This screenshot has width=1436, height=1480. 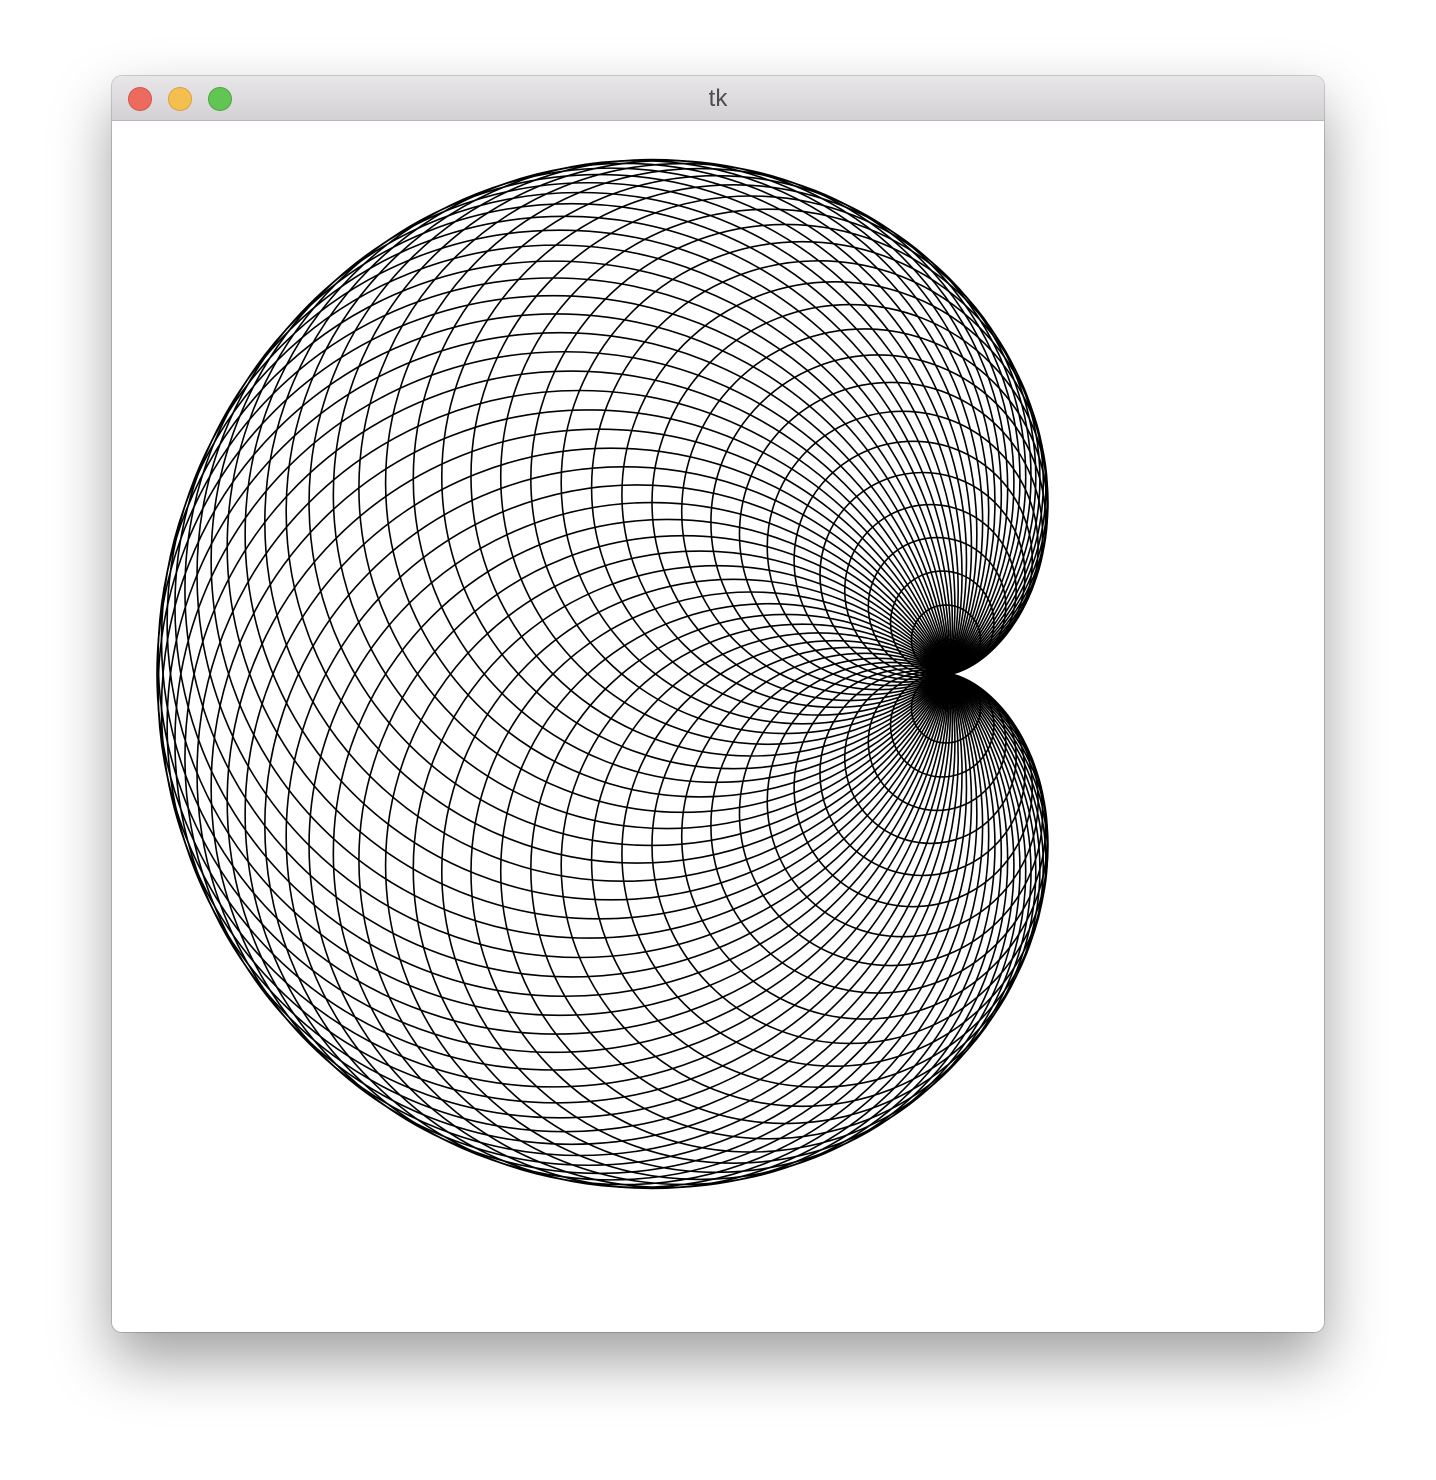 I want to click on window-title: tk, so click(x=718, y=98).